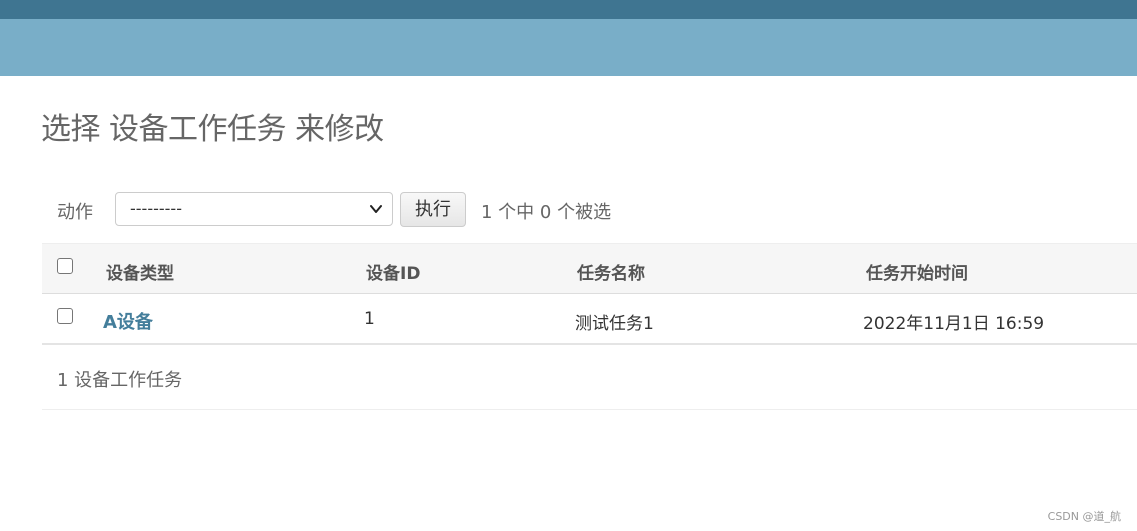  Describe the element at coordinates (140, 271) in the screenshot. I see `column-header-device-type: 设备类型` at that location.